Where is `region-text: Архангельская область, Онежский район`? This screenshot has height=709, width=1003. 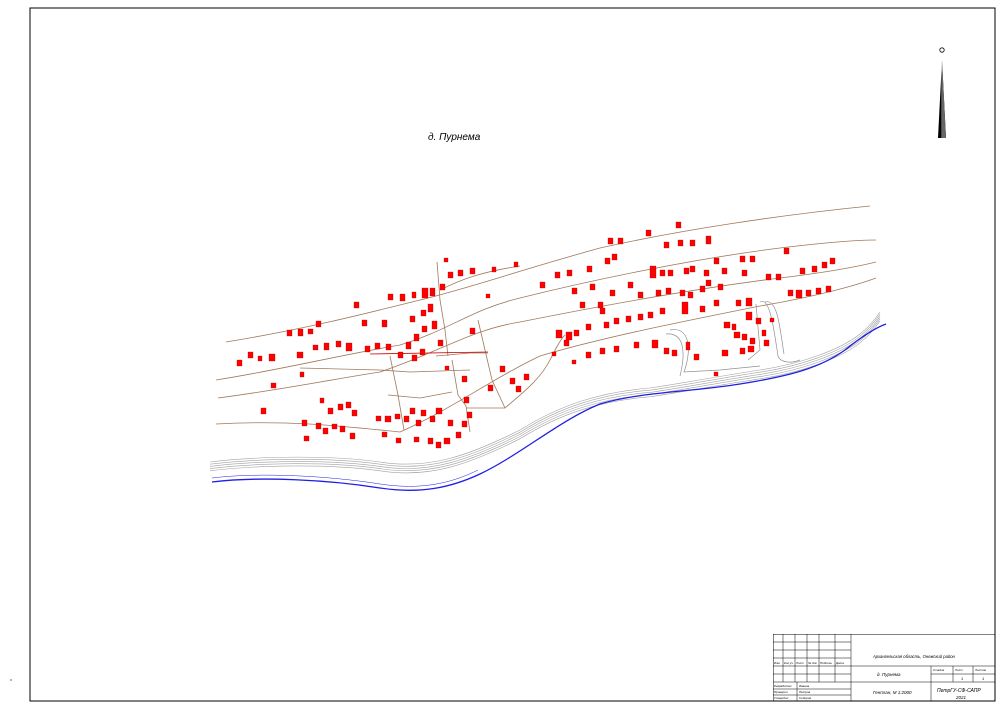 region-text: Архангельская область, Онежский район is located at coordinates (914, 656).